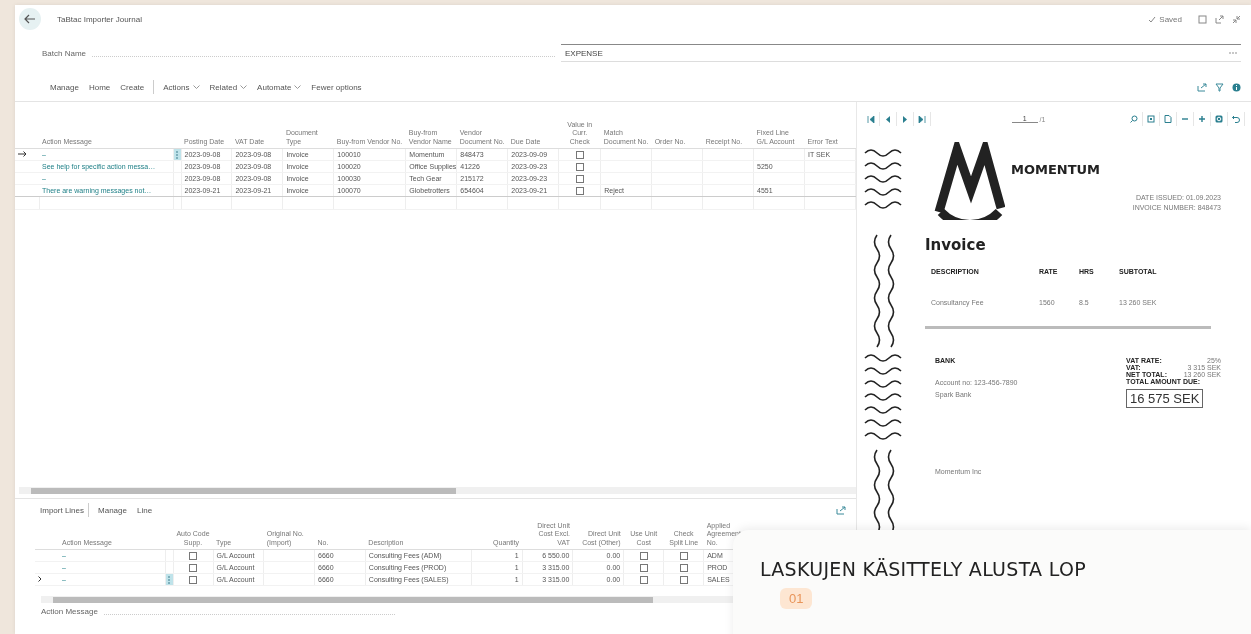 The image size is (1251, 634). What do you see at coordinates (132, 87) in the screenshot?
I see `action-tab: Create` at bounding box center [132, 87].